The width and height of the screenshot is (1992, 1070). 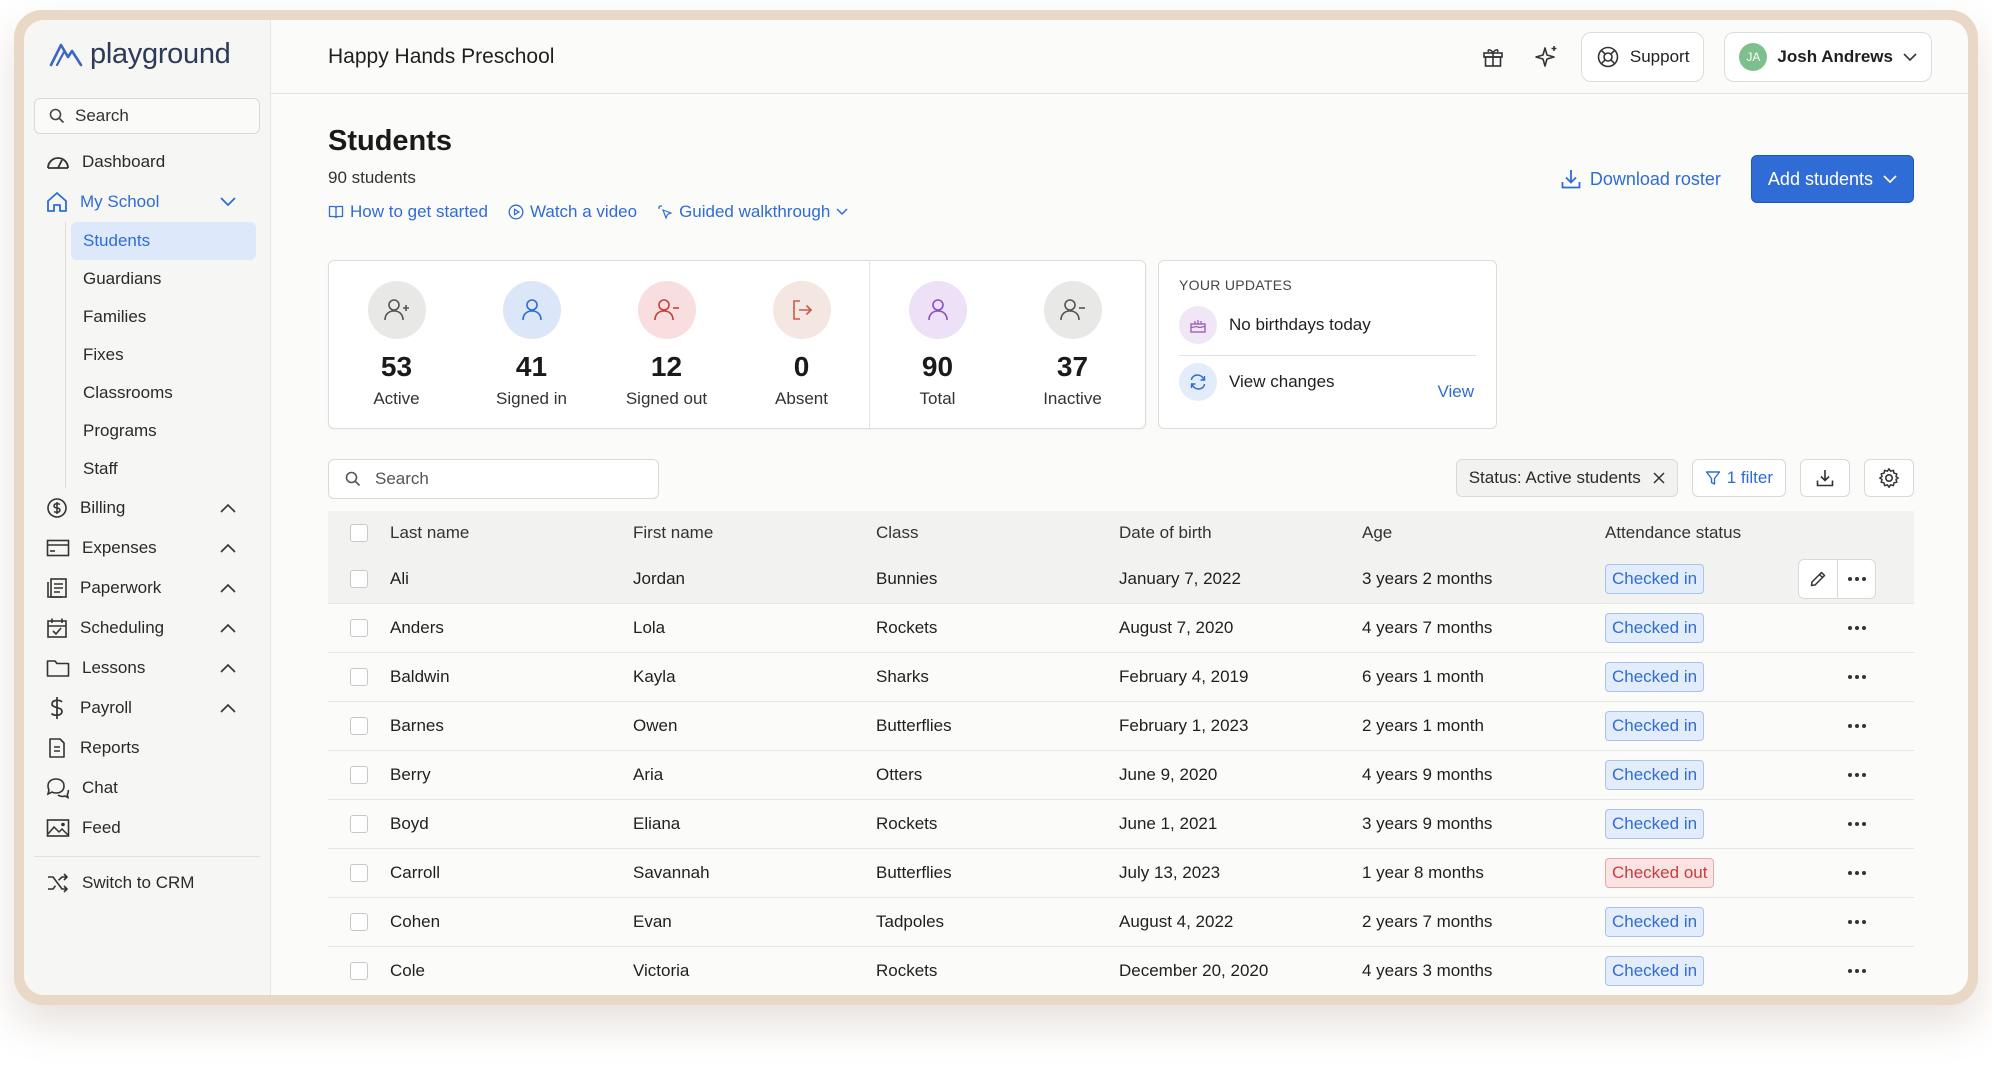 What do you see at coordinates (665, 212) in the screenshot?
I see `cursor-click-icon` at bounding box center [665, 212].